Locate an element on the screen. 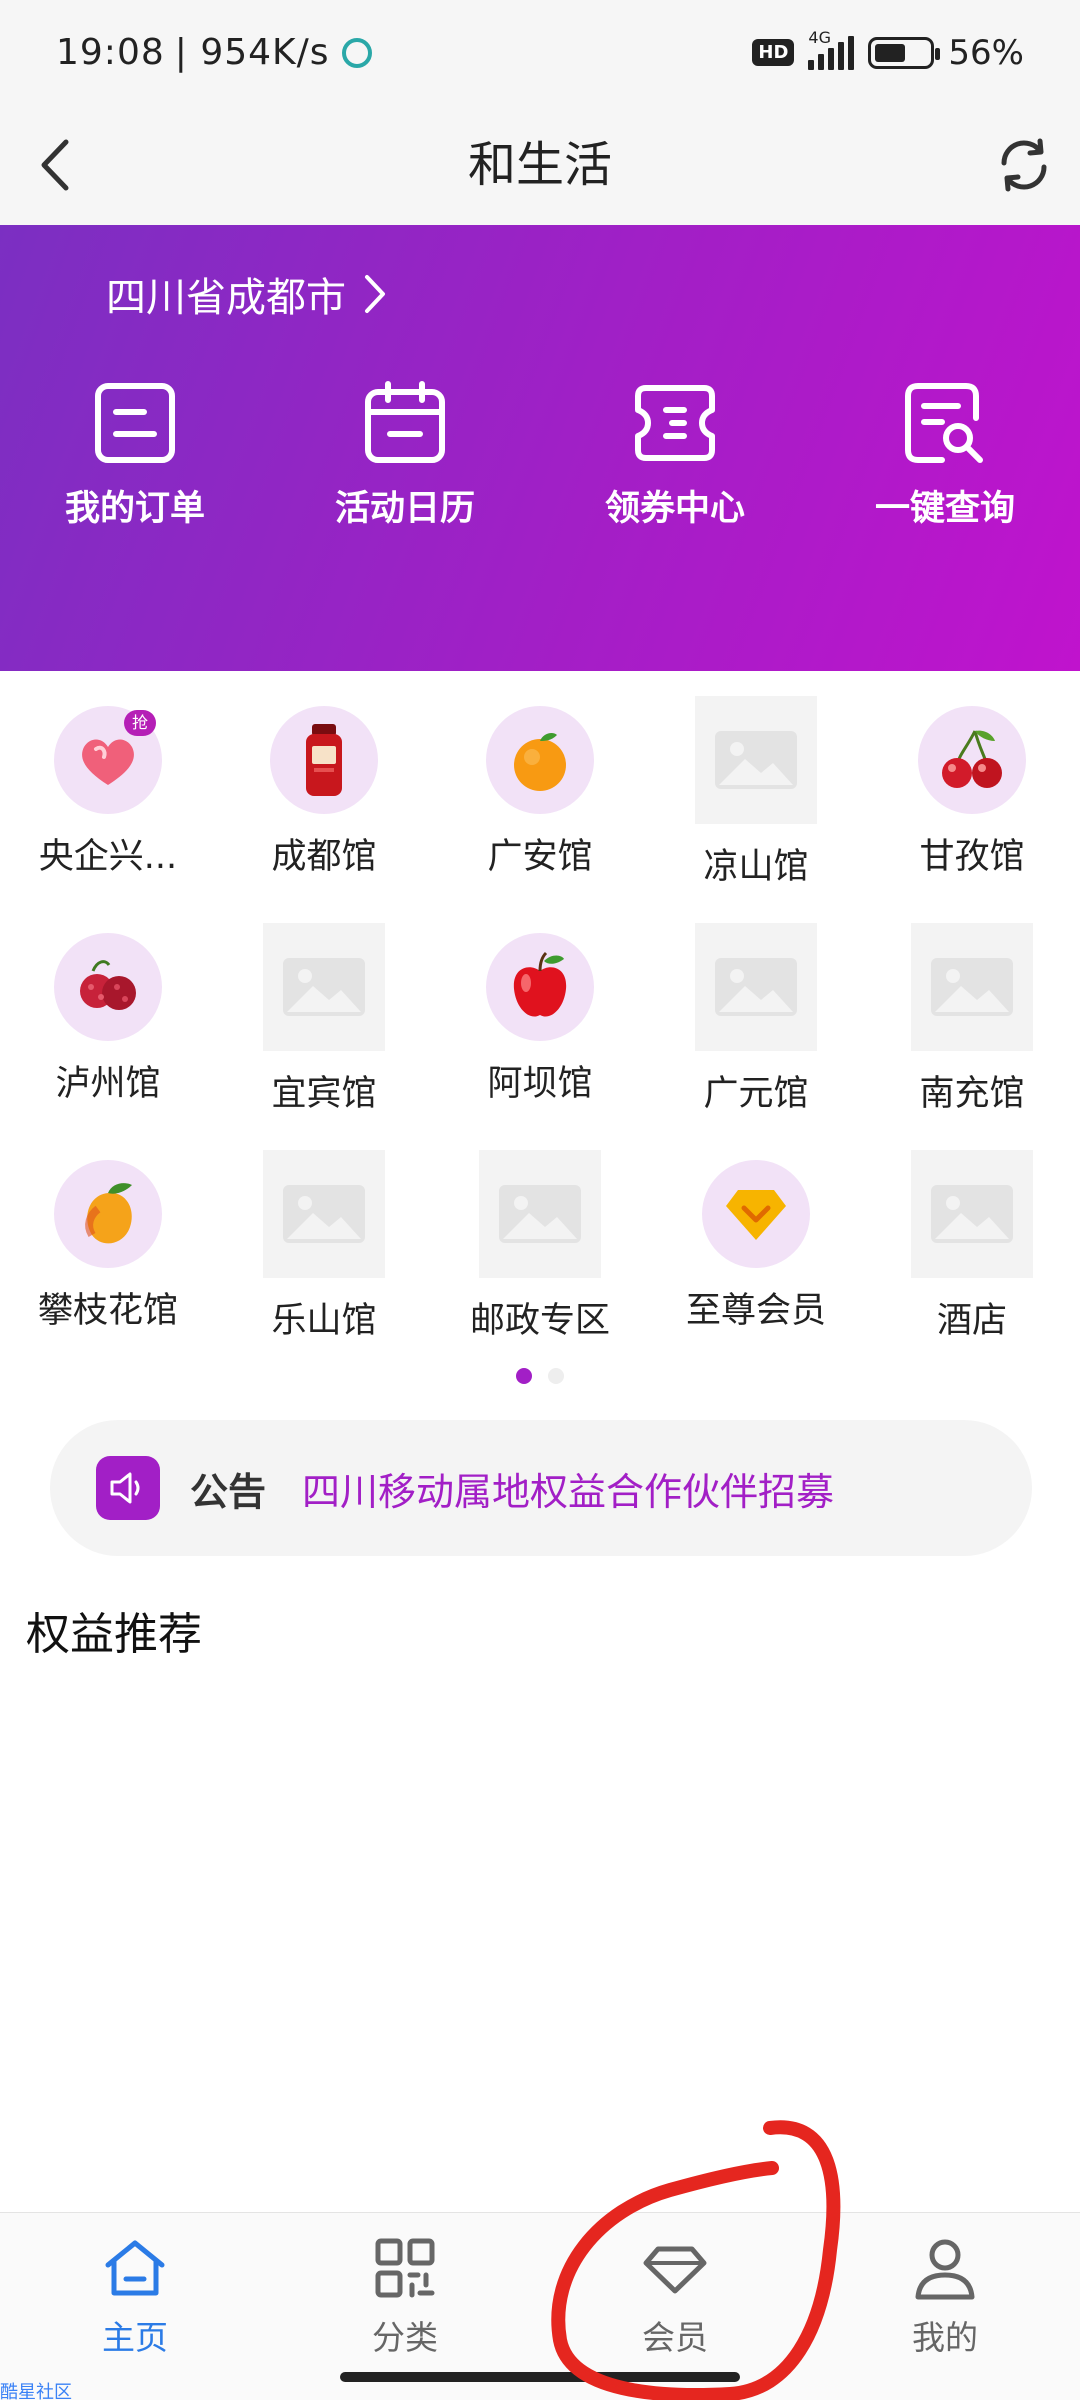  refresh-icon is located at coordinates (1024, 165).